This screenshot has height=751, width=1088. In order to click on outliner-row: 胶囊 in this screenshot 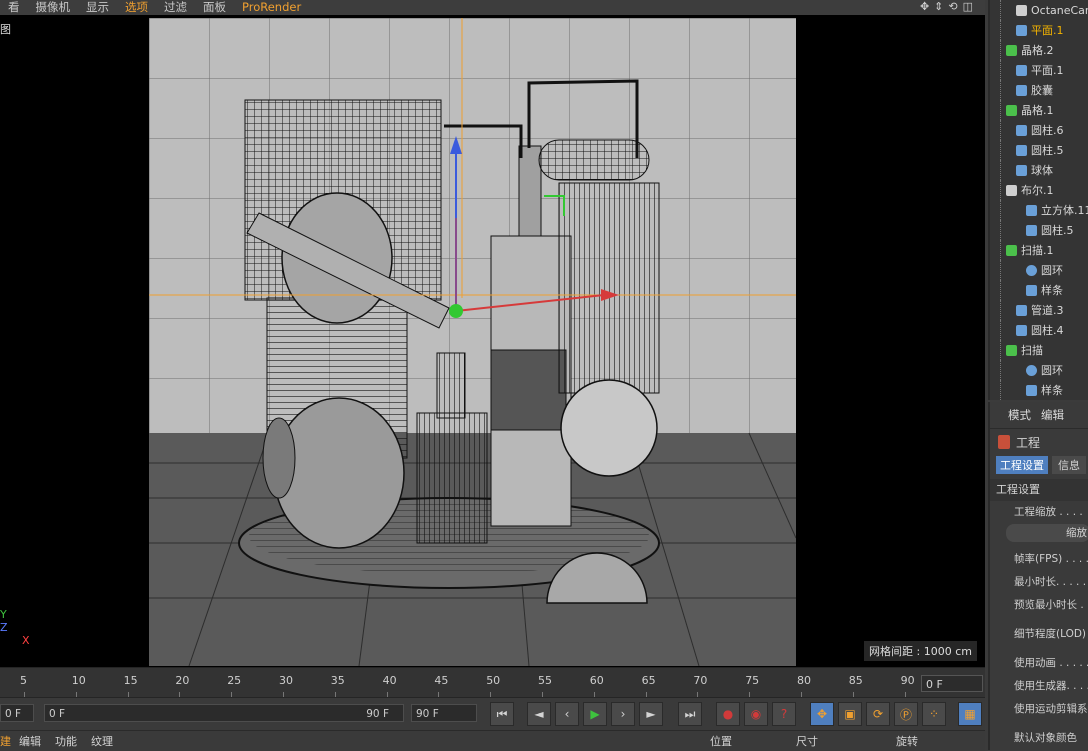, I will do `click(1039, 90)`.